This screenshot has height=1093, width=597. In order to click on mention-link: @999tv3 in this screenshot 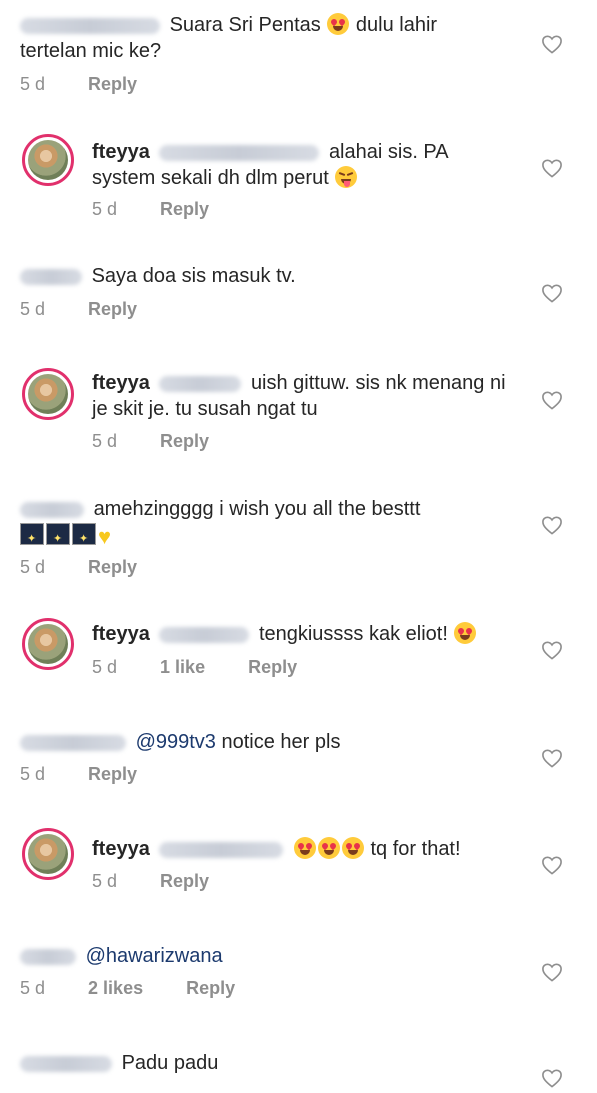, I will do `click(176, 742)`.